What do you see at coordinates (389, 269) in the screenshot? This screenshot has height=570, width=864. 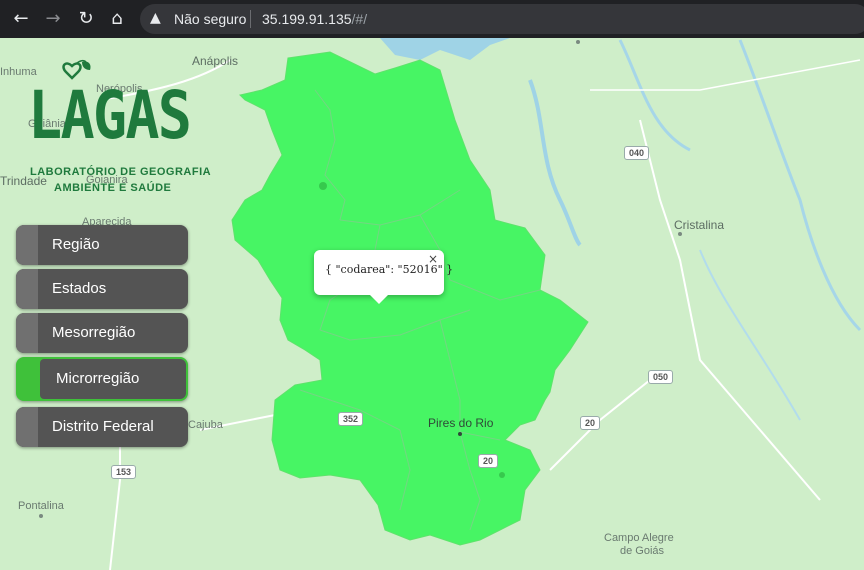 I see `popup-content: { "codarea": "52016" }` at bounding box center [389, 269].